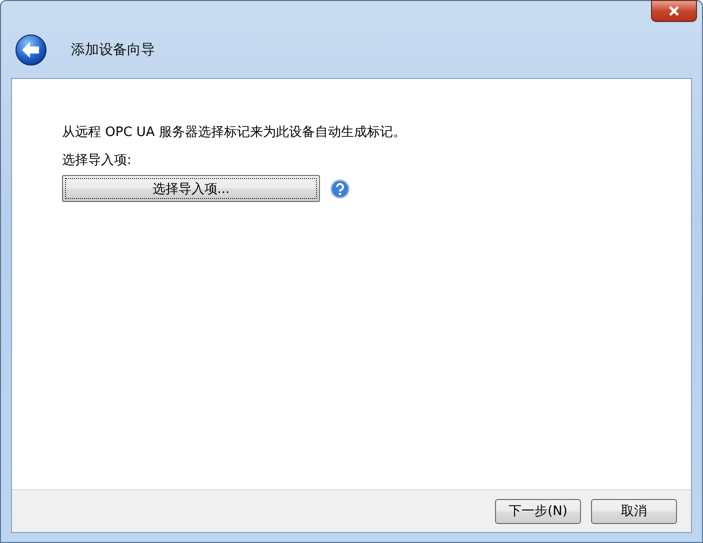 This screenshot has height=543, width=703. Describe the element at coordinates (97, 160) in the screenshot. I see `import-label: 选择导入项:` at that location.